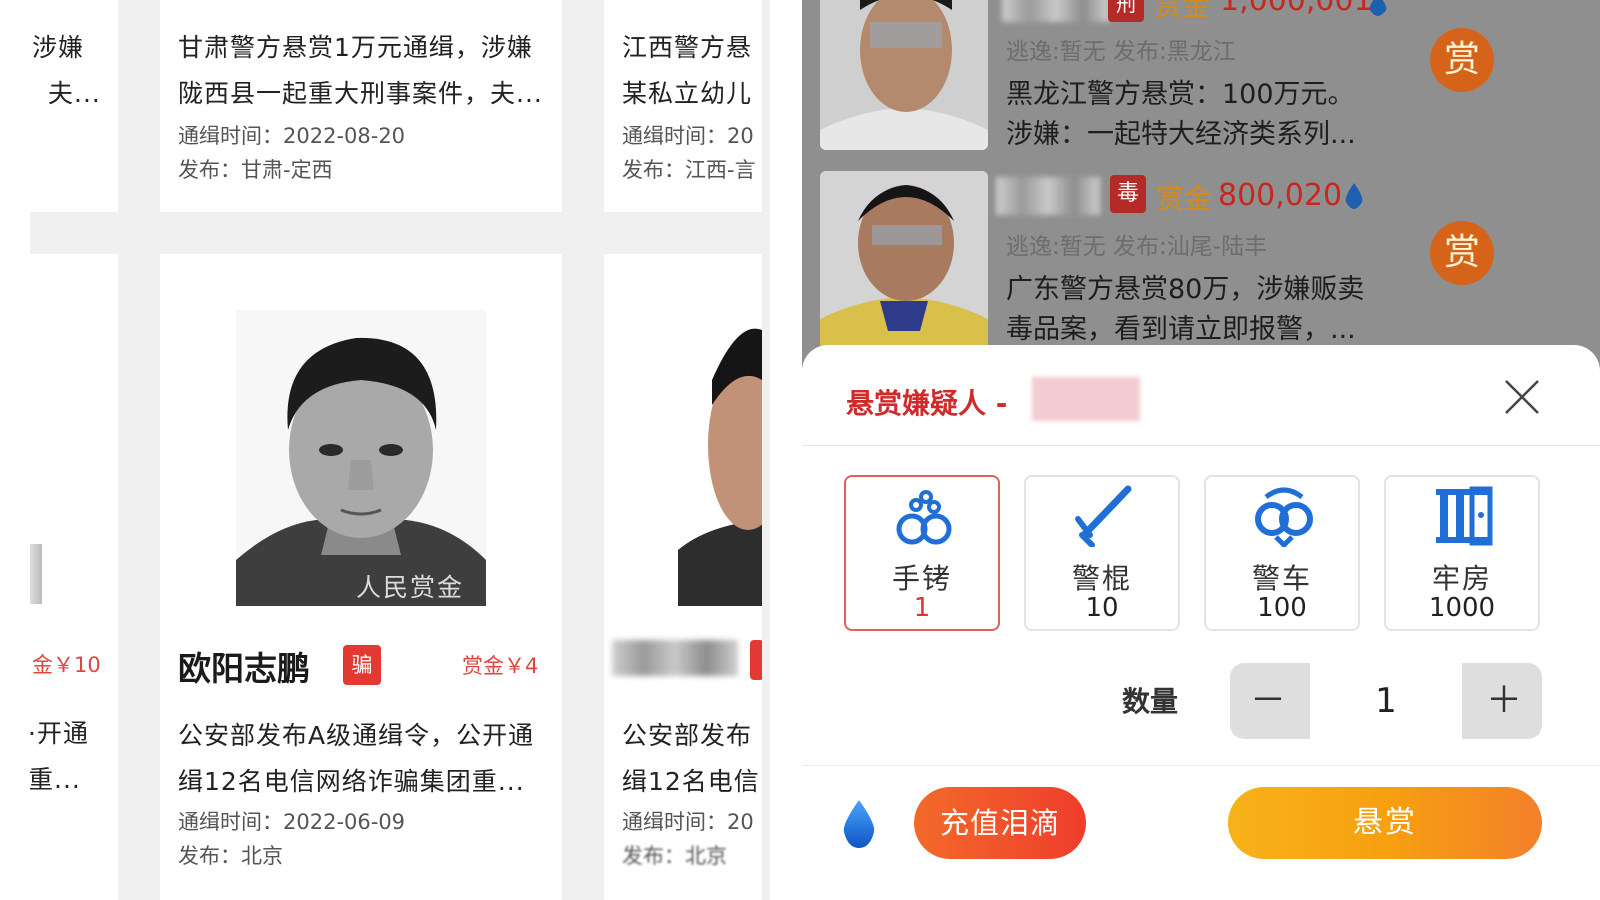  What do you see at coordinates (689, 170) in the screenshot?
I see `publisher: 发布：江西-言` at bounding box center [689, 170].